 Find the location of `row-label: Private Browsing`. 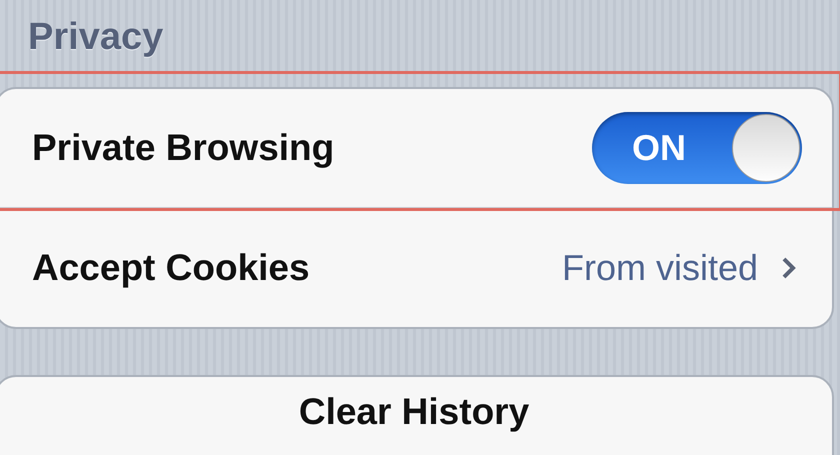

row-label: Private Browsing is located at coordinates (184, 148).